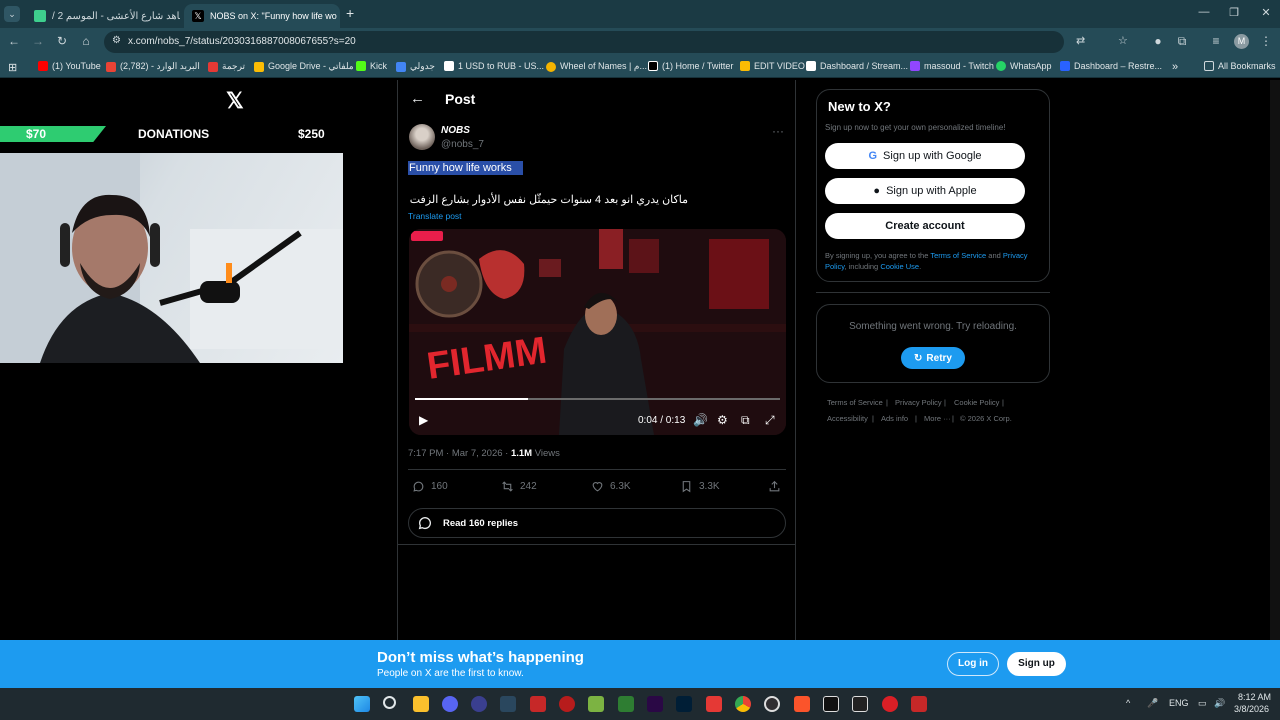  Describe the element at coordinates (937, 418) in the screenshot. I see `footer-more: More ···` at that location.